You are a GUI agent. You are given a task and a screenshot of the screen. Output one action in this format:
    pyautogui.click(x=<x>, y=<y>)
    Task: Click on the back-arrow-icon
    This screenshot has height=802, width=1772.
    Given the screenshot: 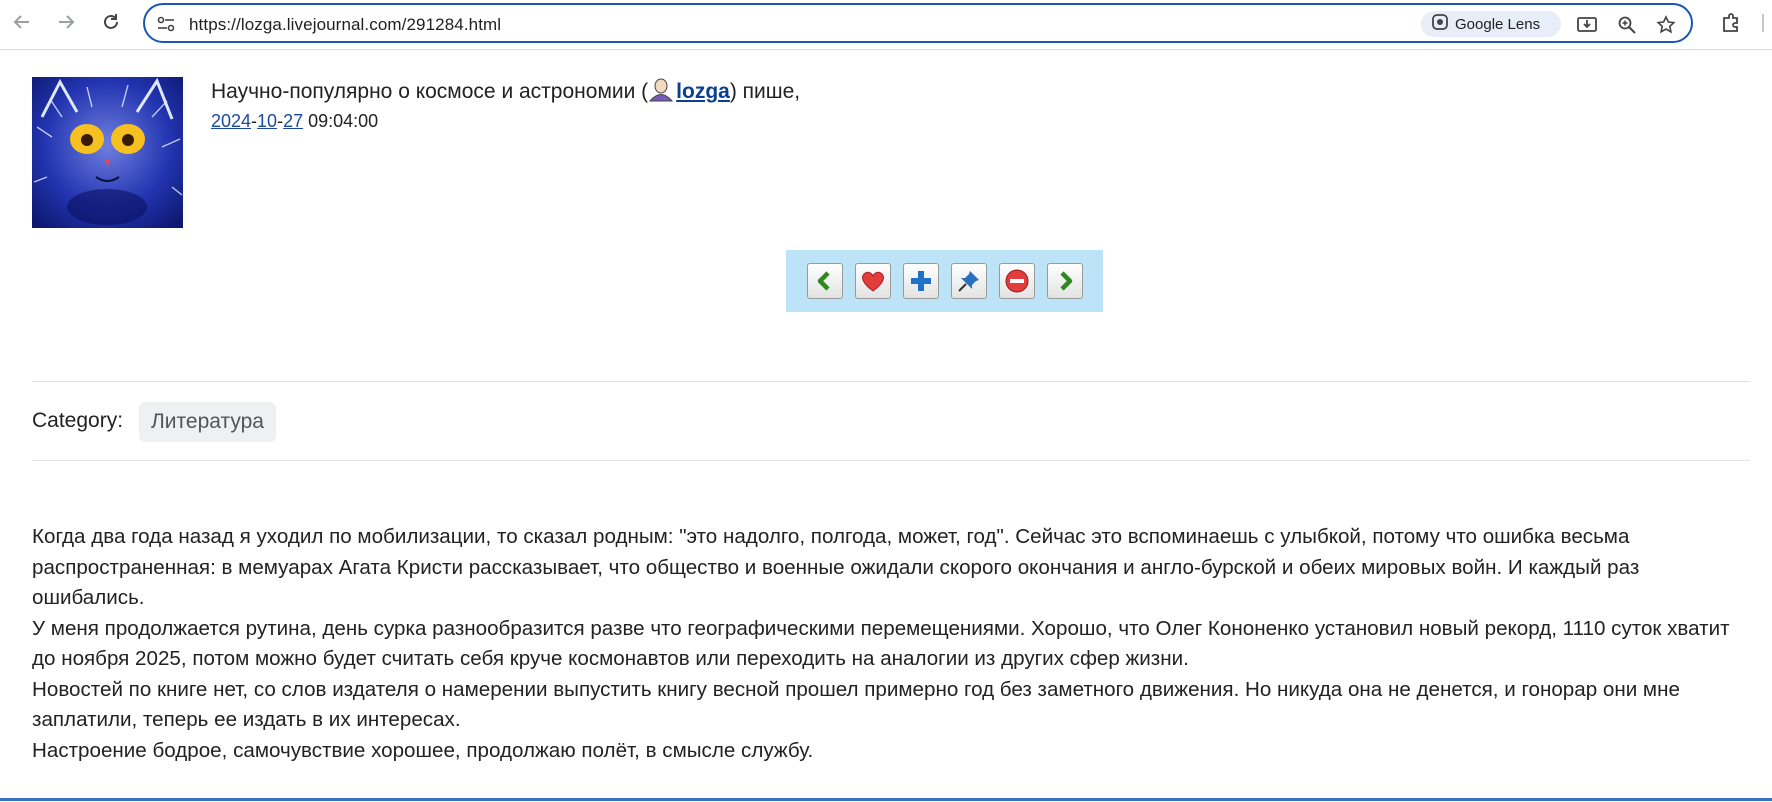 What is the action you would take?
    pyautogui.click(x=22, y=22)
    